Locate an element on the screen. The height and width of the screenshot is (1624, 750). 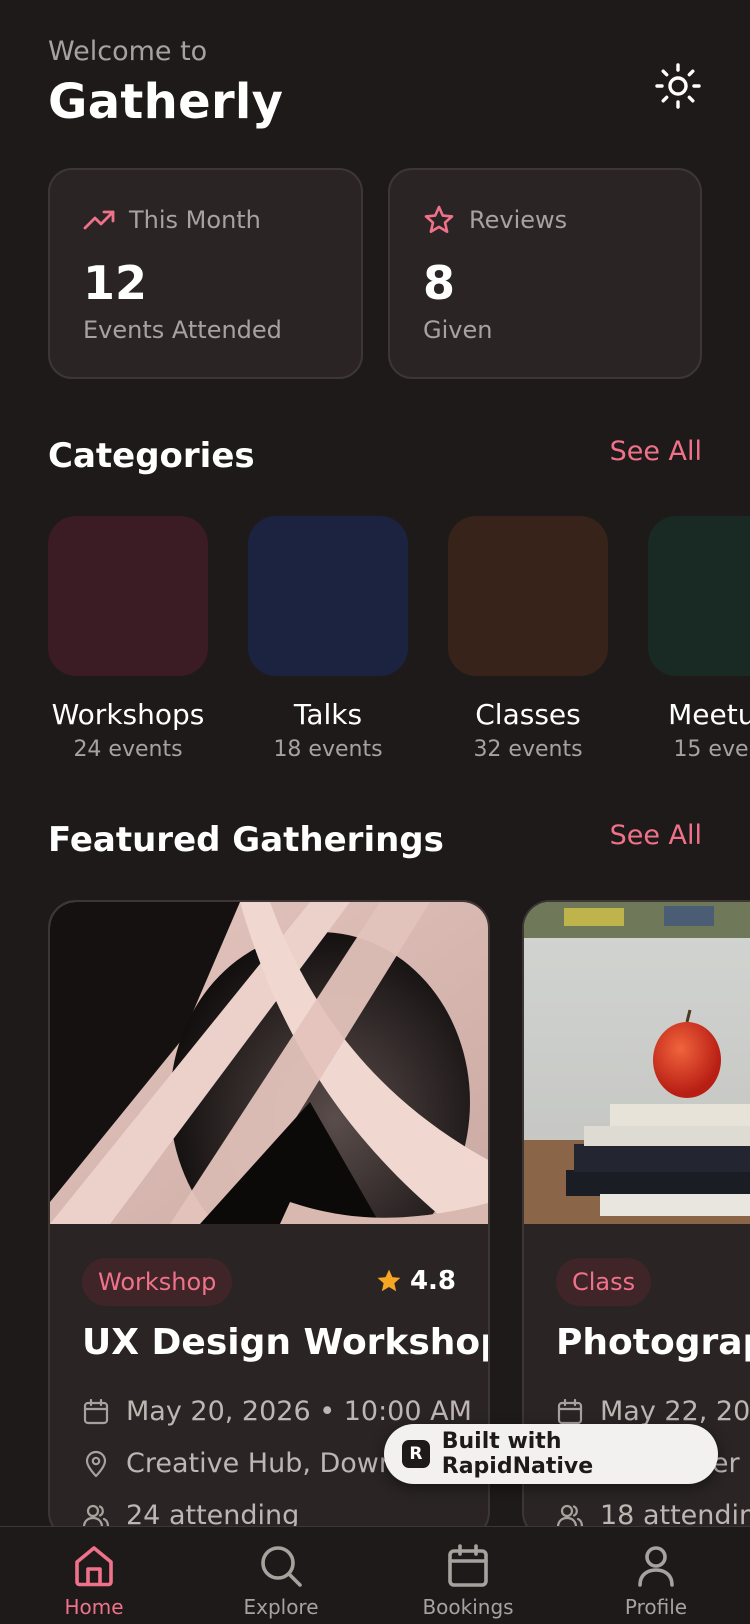
nav-home: Home is located at coordinates (94, 1581).